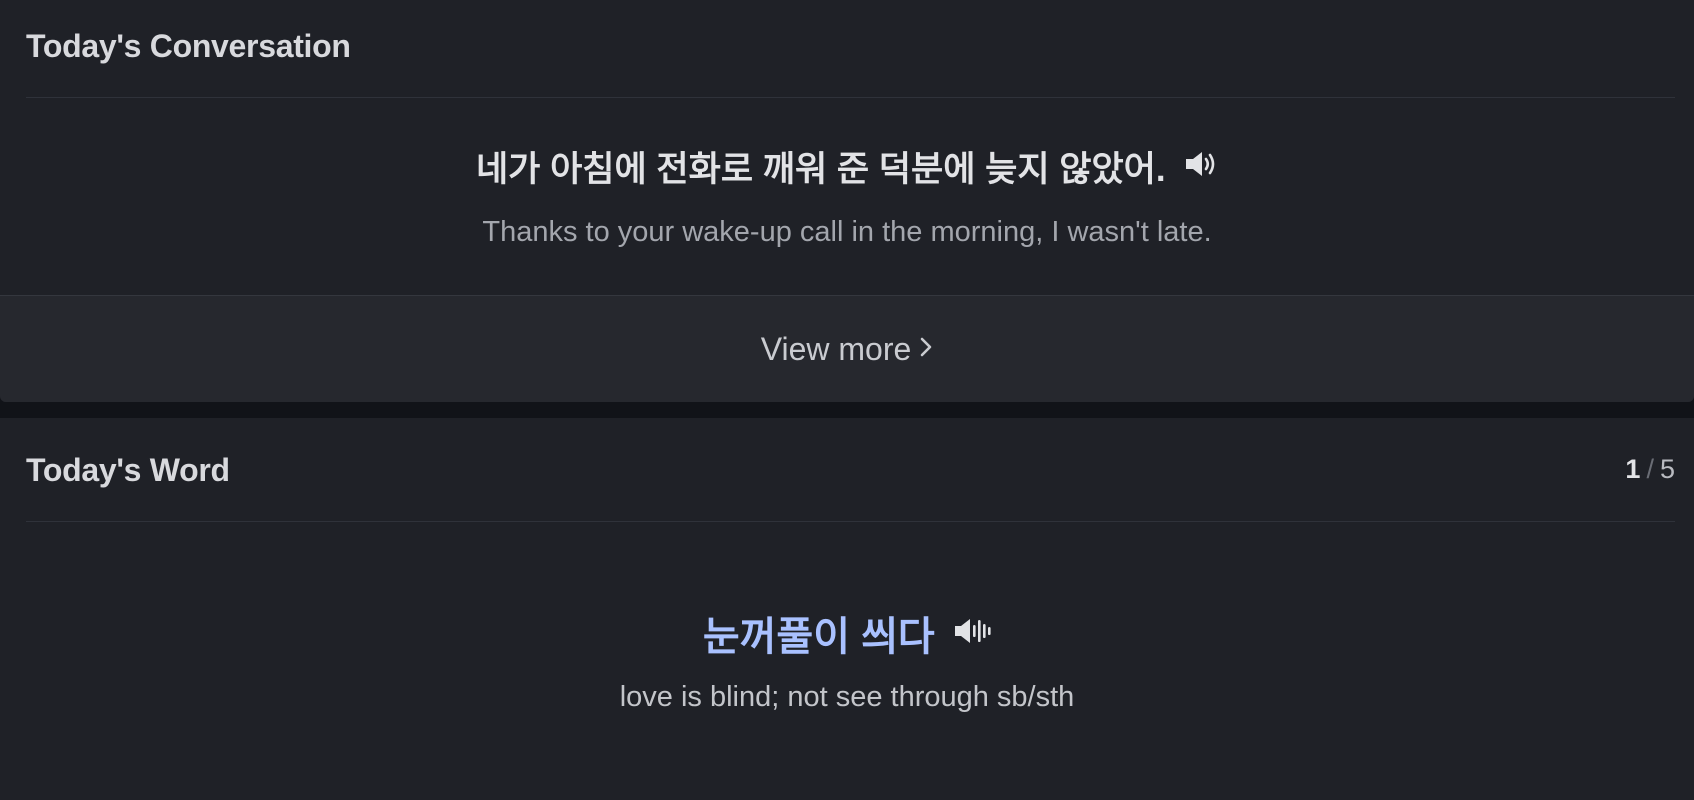 The height and width of the screenshot is (800, 1694). I want to click on pager-total: 5, so click(1667, 469).